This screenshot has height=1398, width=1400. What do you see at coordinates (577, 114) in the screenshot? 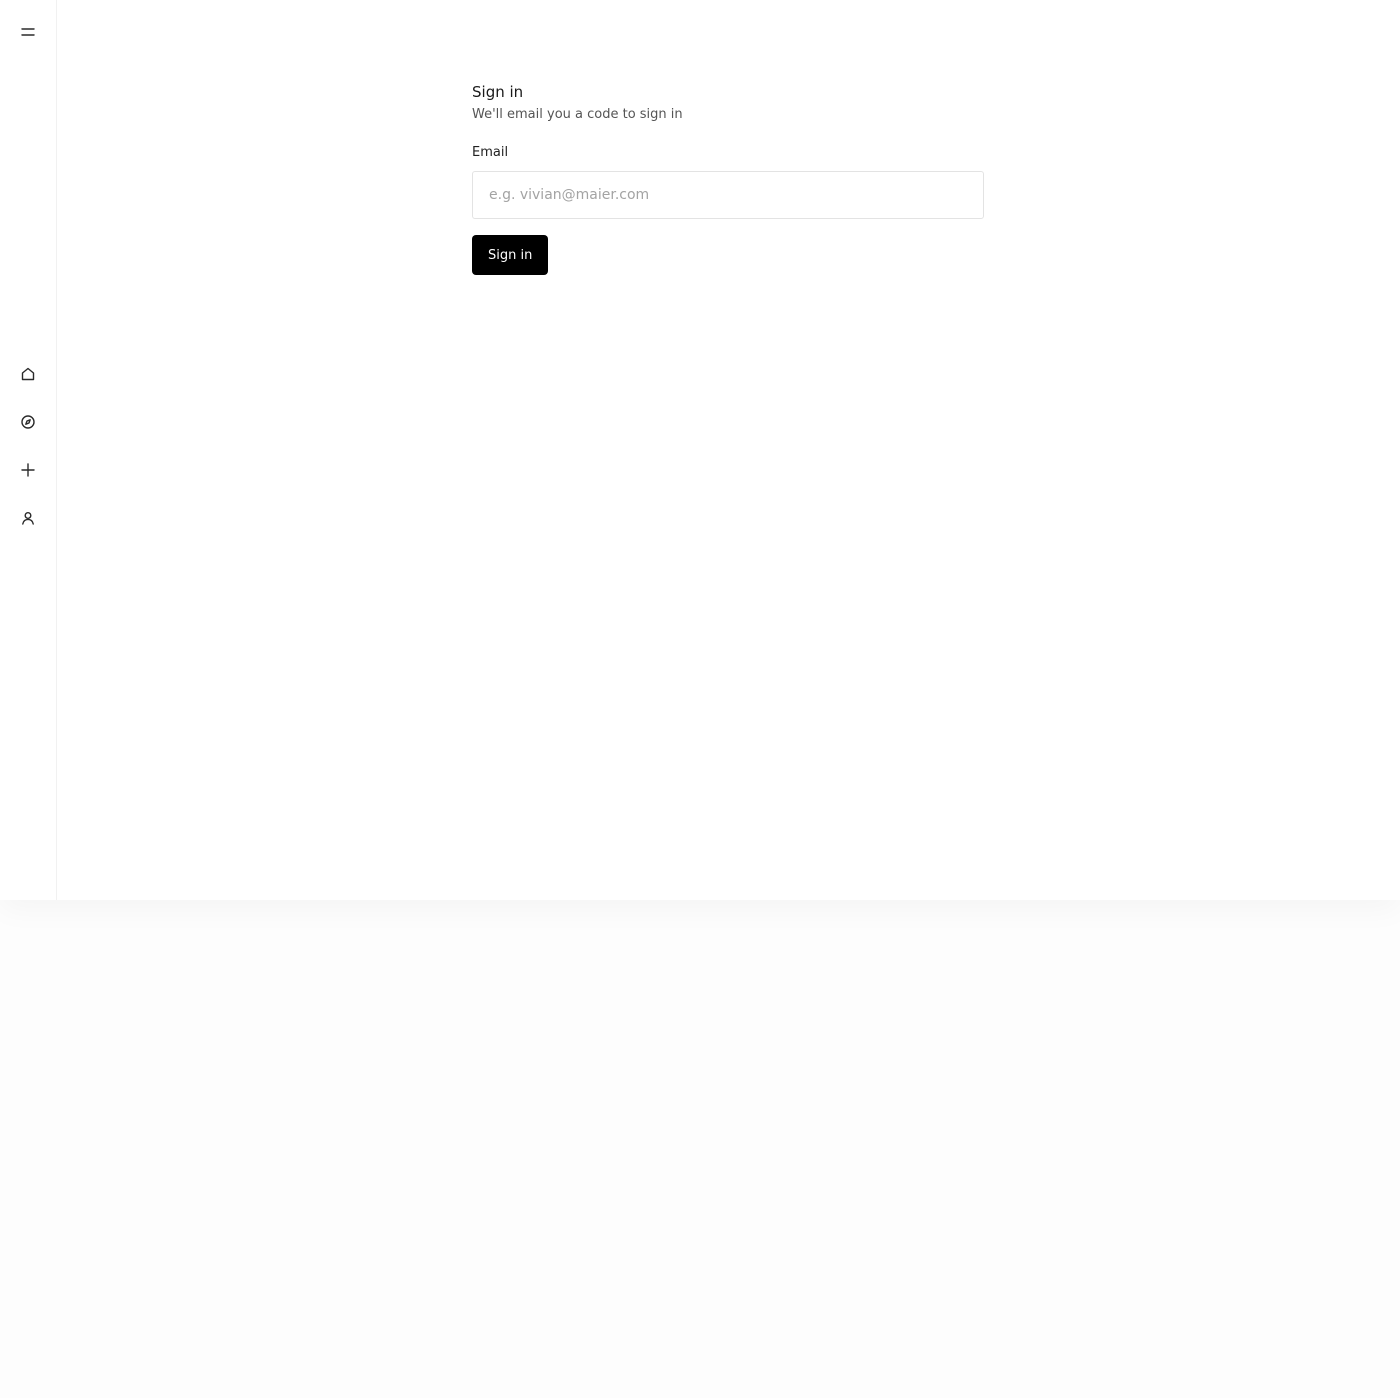
I see `signin-subtitle: We'll email you a code to sign in` at bounding box center [577, 114].